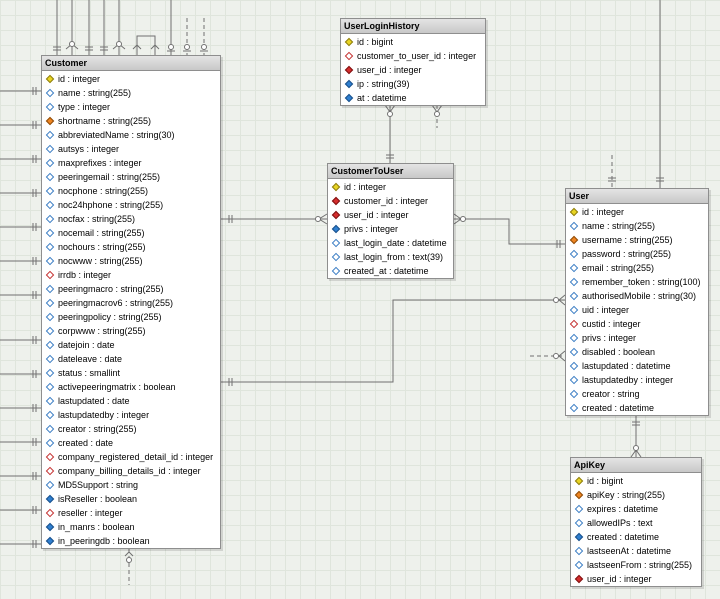 This screenshot has width=720, height=599. Describe the element at coordinates (390, 257) in the screenshot. I see `column-row: last_login_from : text(39)` at that location.